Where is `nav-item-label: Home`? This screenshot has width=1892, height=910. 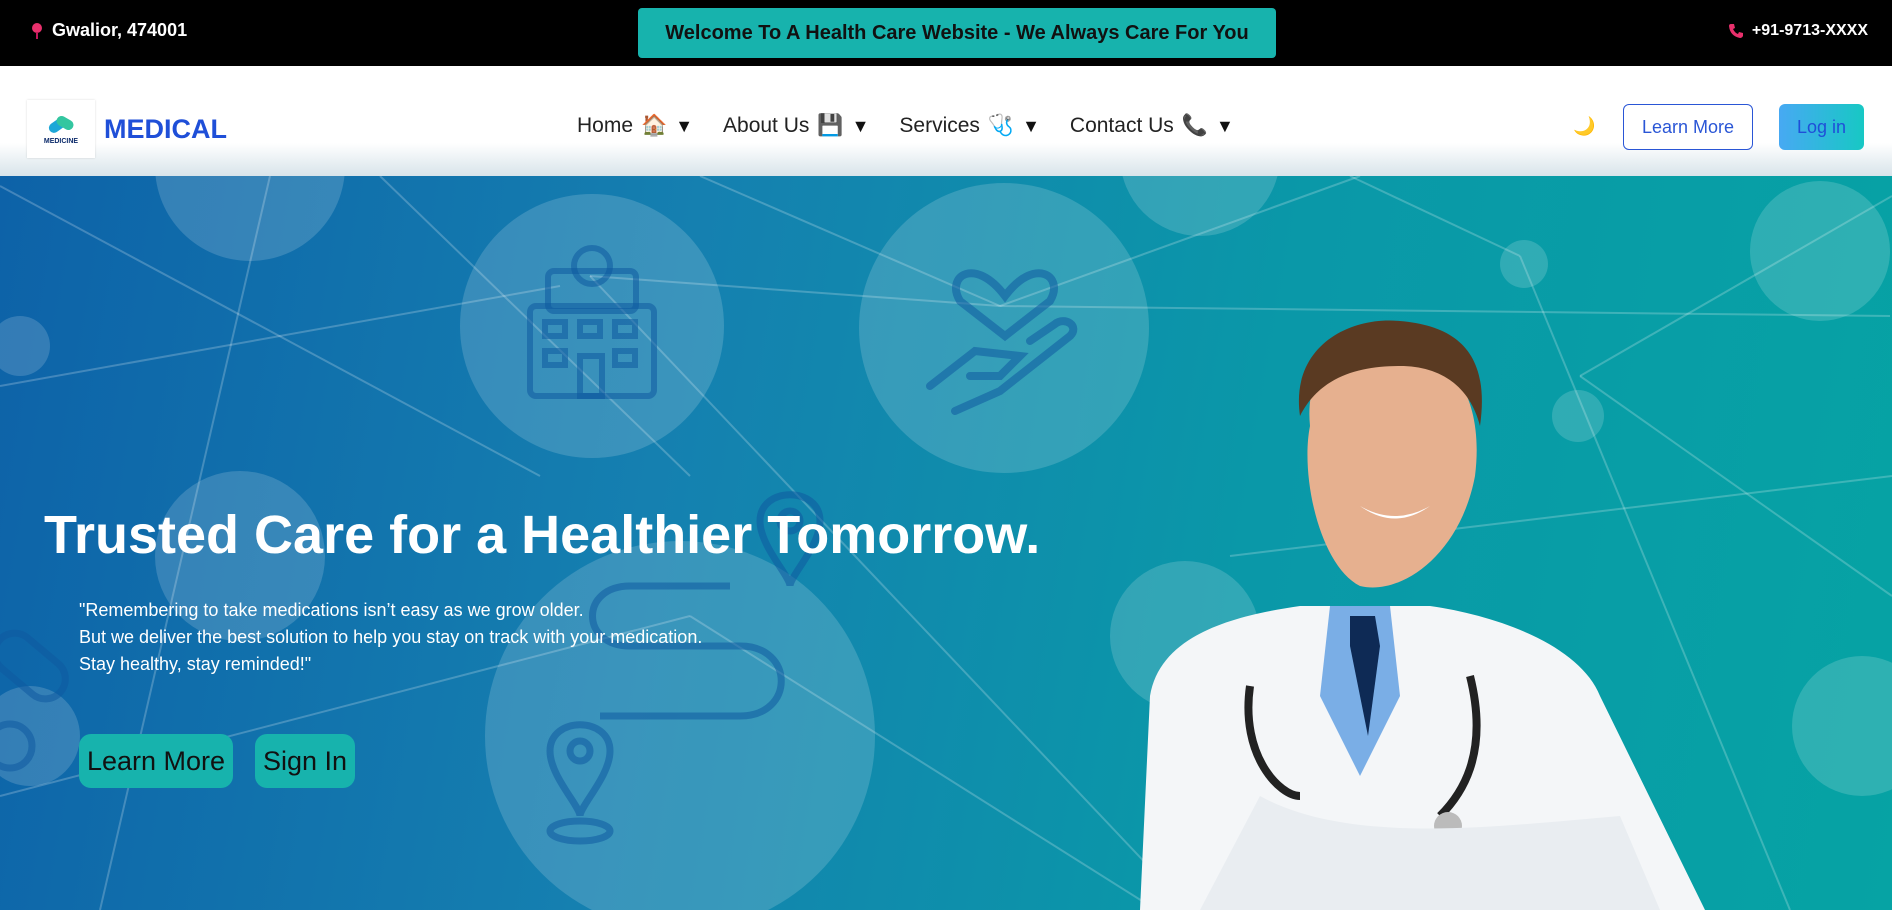 nav-item-label: Home is located at coordinates (605, 125).